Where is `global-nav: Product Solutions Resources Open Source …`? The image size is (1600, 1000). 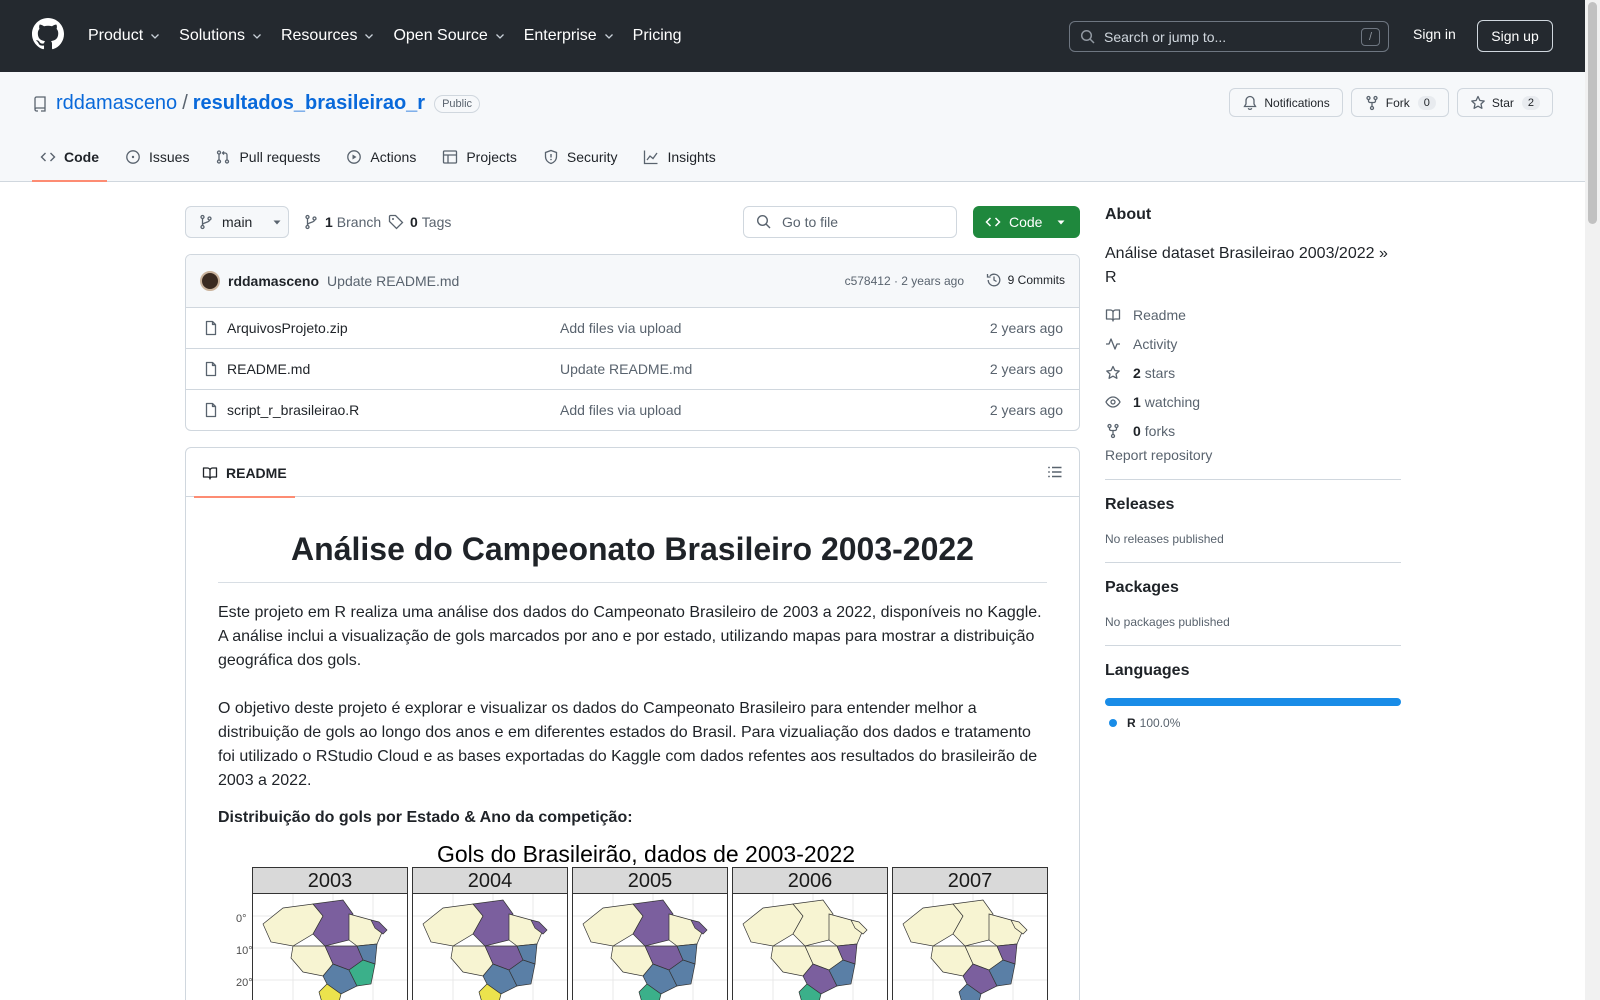
global-nav: Product Solutions Resources Open Source … is located at coordinates (394, 36).